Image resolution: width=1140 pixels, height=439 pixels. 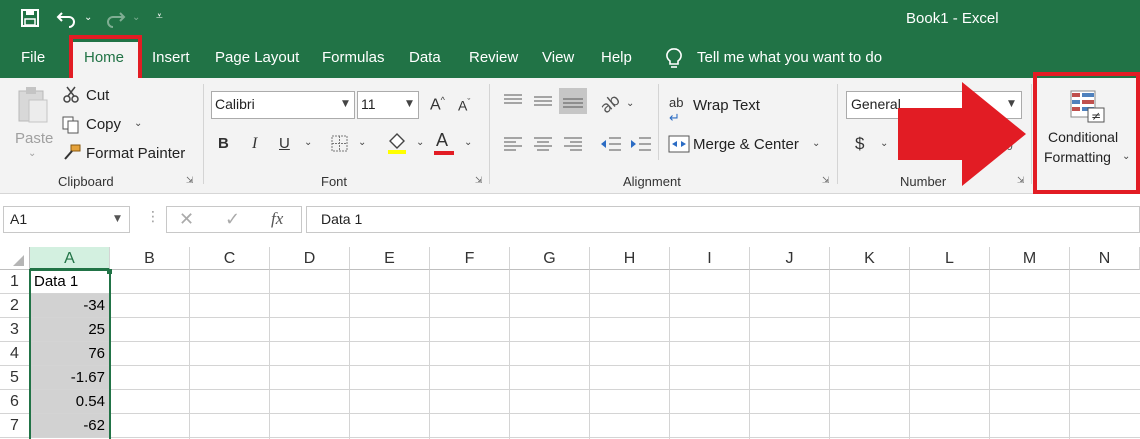 I want to click on formula-bar: A1 ▼ ⋮ ✕ ✓ fx Data 1, so click(x=570, y=219).